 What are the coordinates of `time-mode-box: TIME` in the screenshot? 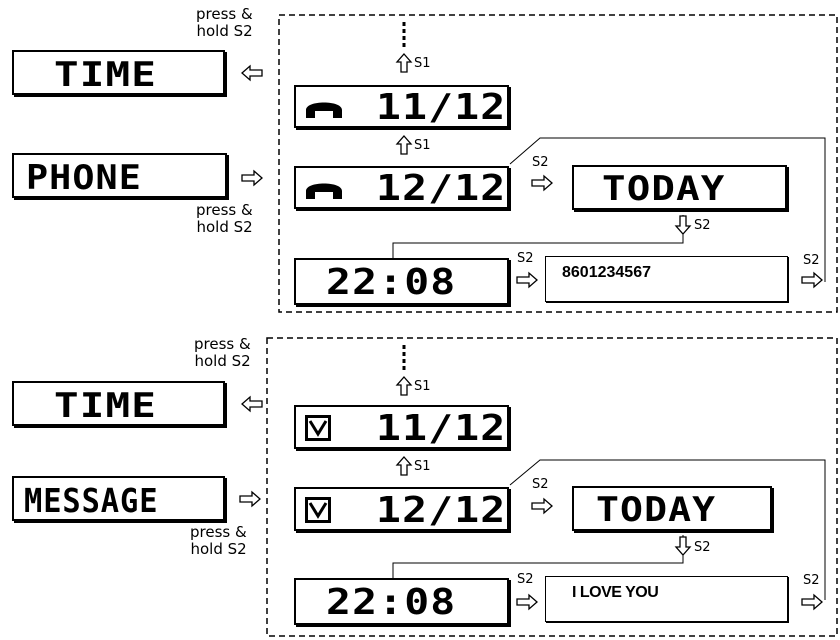 It's located at (118, 403).